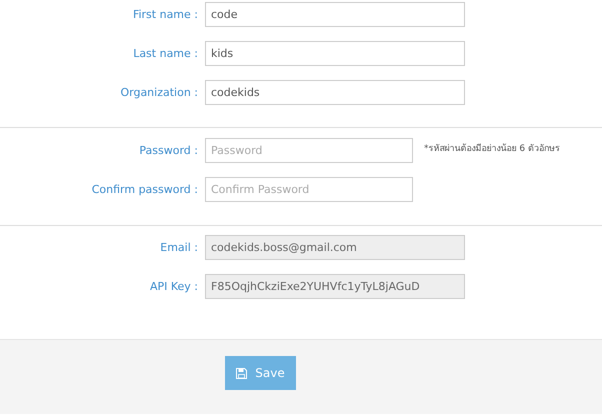 This screenshot has width=602, height=415. What do you see at coordinates (165, 14) in the screenshot?
I see `field-label: First name :` at bounding box center [165, 14].